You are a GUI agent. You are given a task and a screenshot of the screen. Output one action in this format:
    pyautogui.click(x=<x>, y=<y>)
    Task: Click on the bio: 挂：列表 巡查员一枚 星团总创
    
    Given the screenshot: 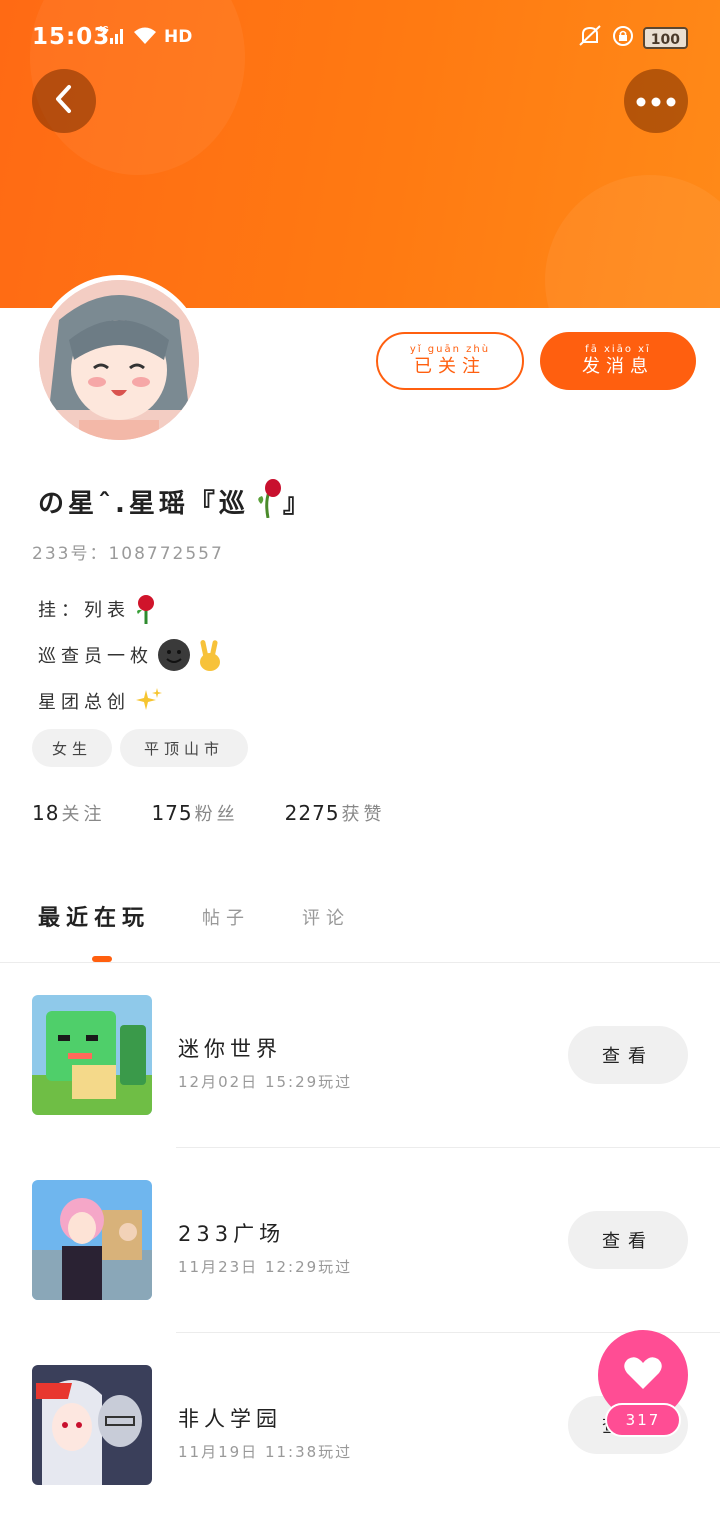 What is the action you would take?
    pyautogui.click(x=131, y=655)
    